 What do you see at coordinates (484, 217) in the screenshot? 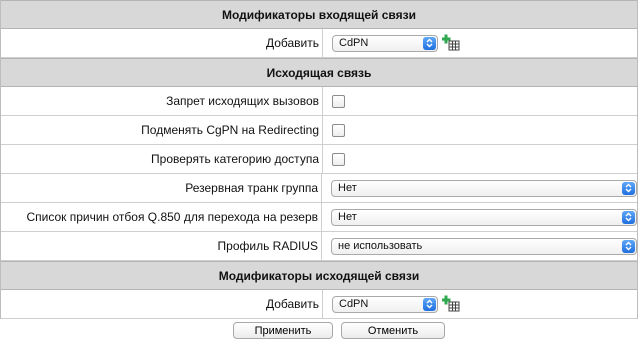
I see `q850-causes-select: Нет` at bounding box center [484, 217].